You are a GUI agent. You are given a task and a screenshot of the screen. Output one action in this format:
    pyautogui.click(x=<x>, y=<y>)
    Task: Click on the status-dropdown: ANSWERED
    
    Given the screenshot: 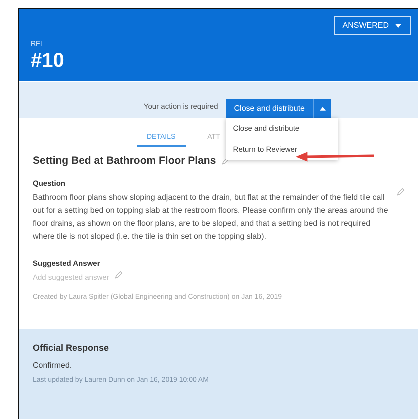 What is the action you would take?
    pyautogui.click(x=372, y=25)
    